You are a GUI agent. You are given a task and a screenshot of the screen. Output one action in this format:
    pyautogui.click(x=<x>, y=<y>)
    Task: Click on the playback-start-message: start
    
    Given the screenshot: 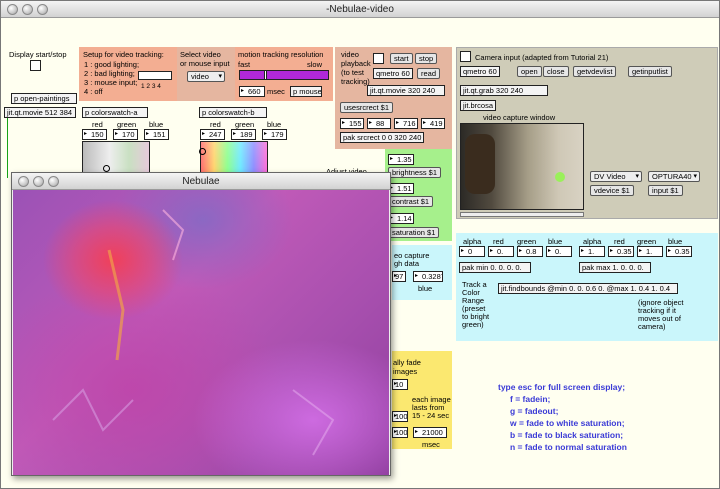 What is the action you would take?
    pyautogui.click(x=401, y=58)
    